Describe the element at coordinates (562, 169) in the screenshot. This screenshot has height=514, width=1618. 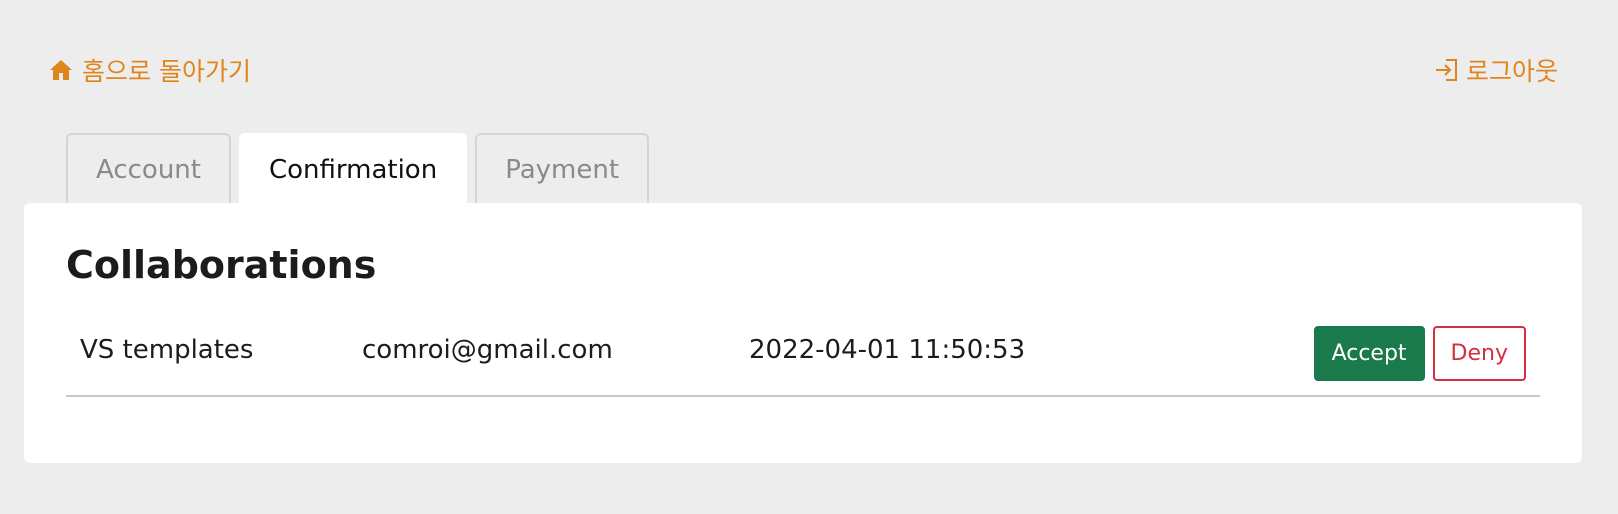
I see `tab-payment: Payment` at that location.